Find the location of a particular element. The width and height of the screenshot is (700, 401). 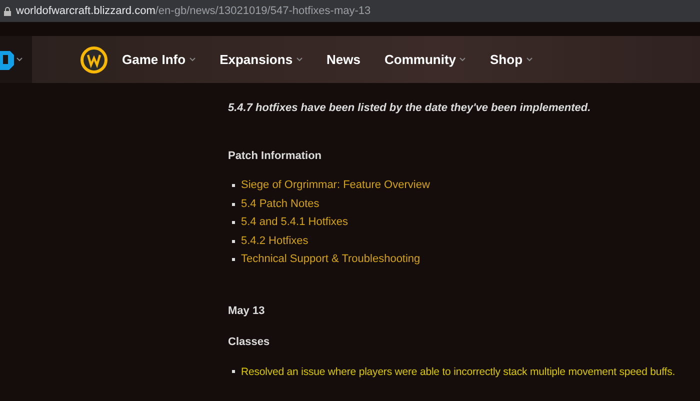

chevron-icon is located at coordinates (19, 59).